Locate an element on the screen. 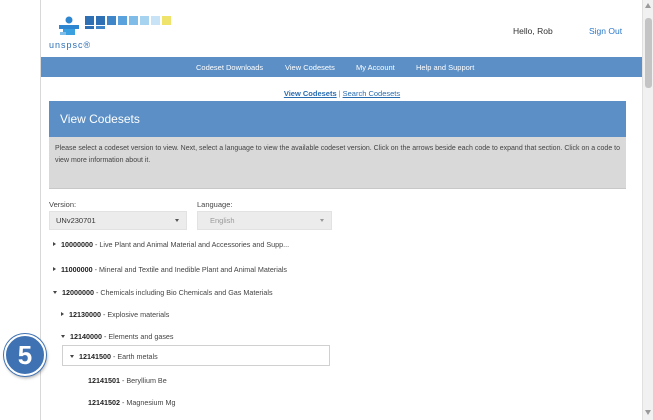 Image resolution: width=653 pixels, height=420 pixels. sub-nav: View Codesets | Search Codesets is located at coordinates (342, 93).